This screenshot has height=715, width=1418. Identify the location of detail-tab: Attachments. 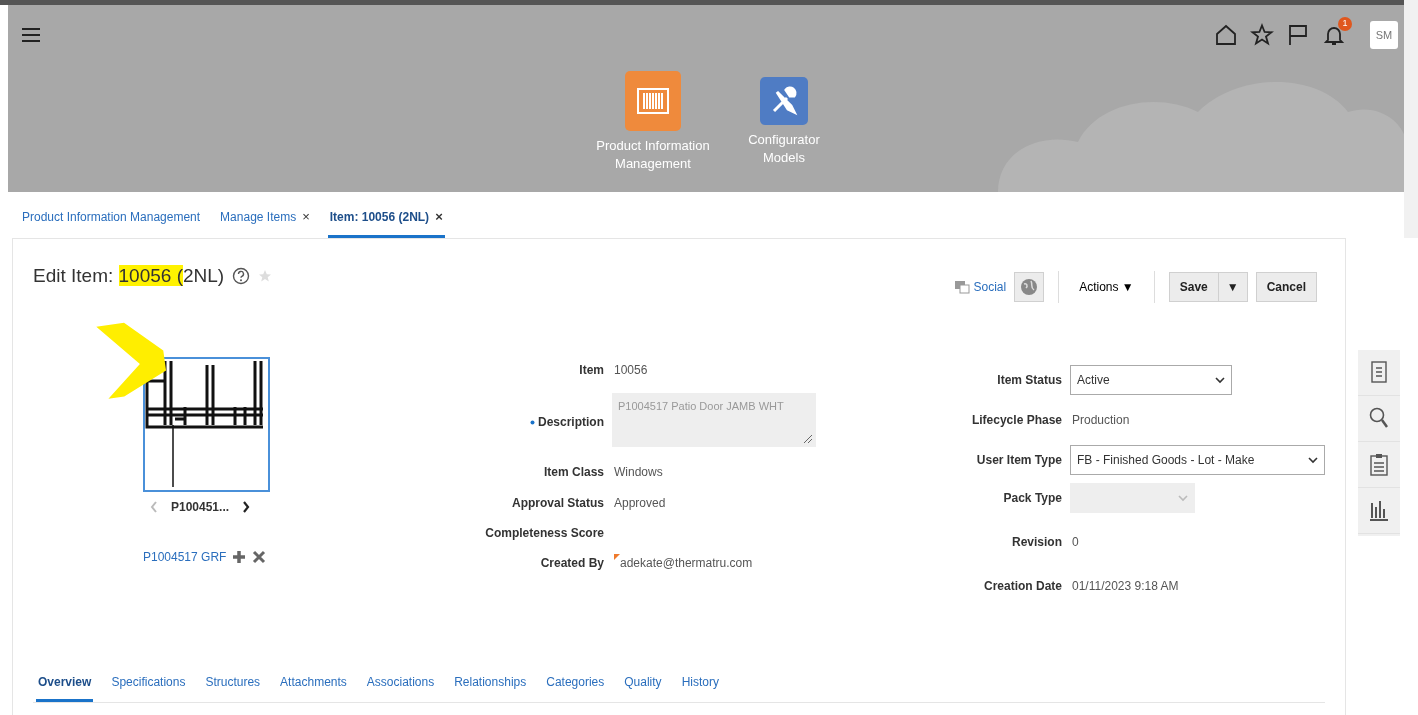
(313, 687).